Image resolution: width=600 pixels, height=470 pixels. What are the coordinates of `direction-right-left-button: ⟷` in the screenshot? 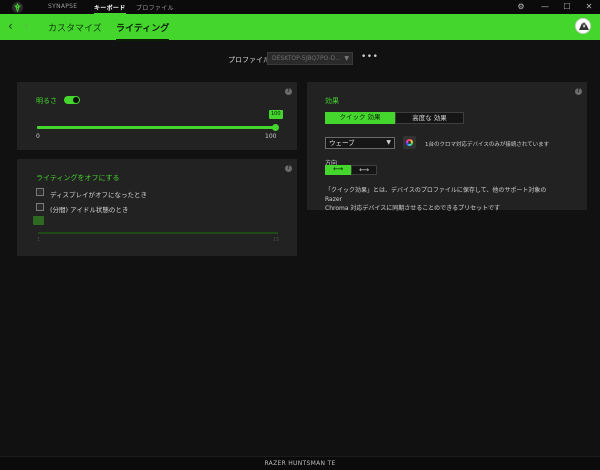 It's located at (364, 170).